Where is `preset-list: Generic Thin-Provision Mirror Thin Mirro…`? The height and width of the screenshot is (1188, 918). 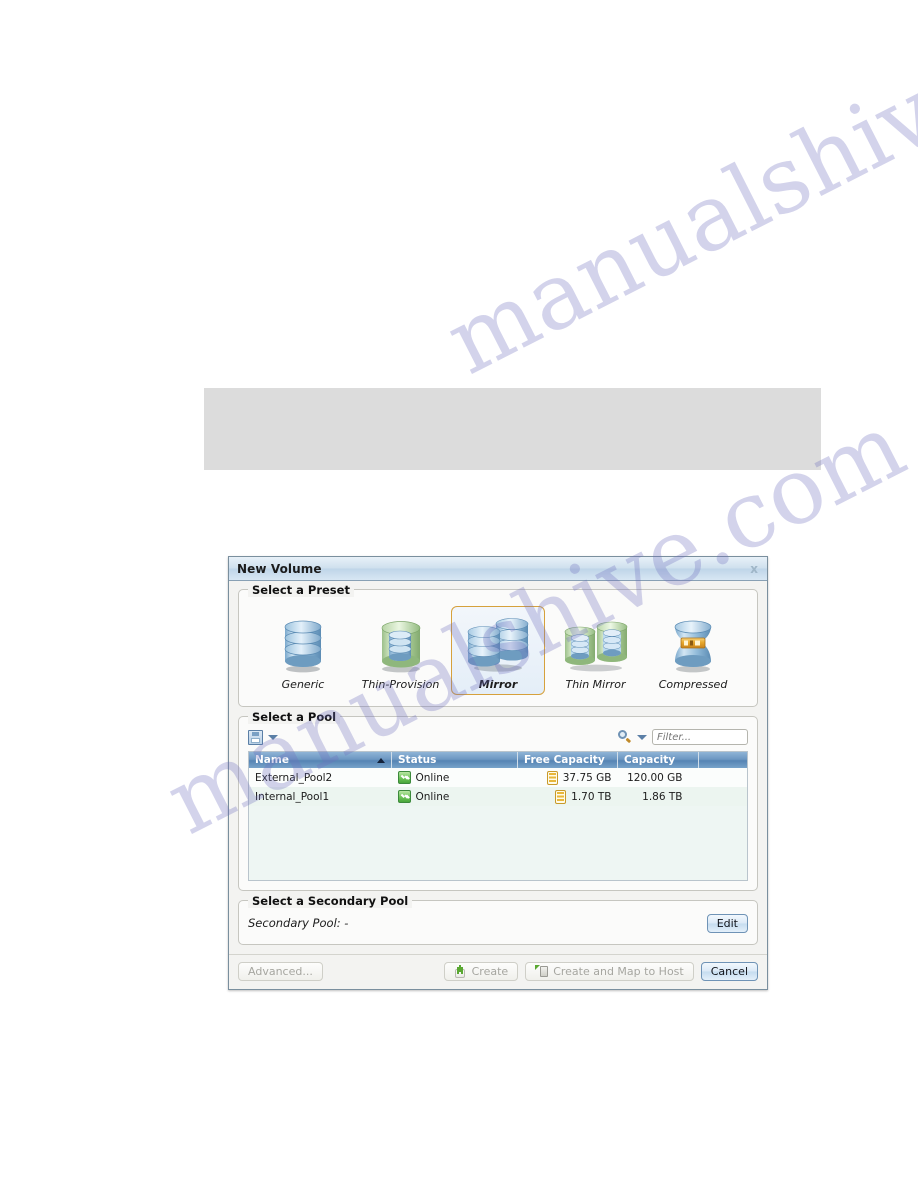 preset-list: Generic Thin-Provision Mirror Thin Mirro… is located at coordinates (498, 648).